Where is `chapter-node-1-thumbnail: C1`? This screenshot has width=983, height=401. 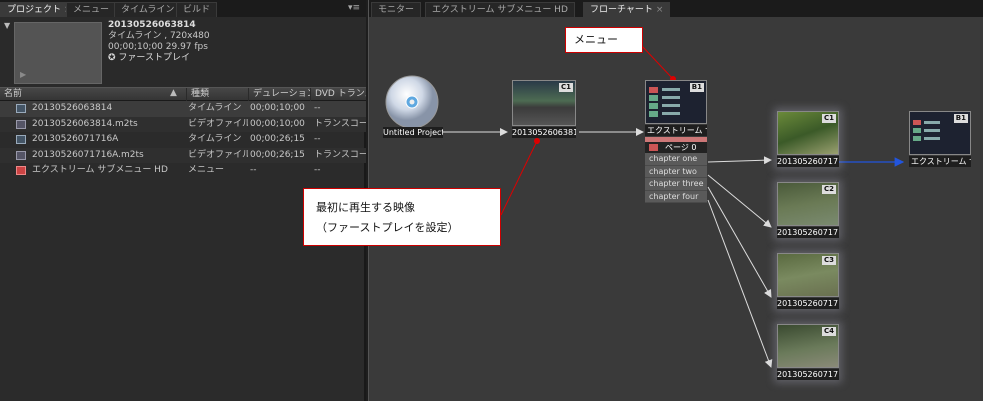 chapter-node-1-thumbnail: C1 is located at coordinates (808, 133).